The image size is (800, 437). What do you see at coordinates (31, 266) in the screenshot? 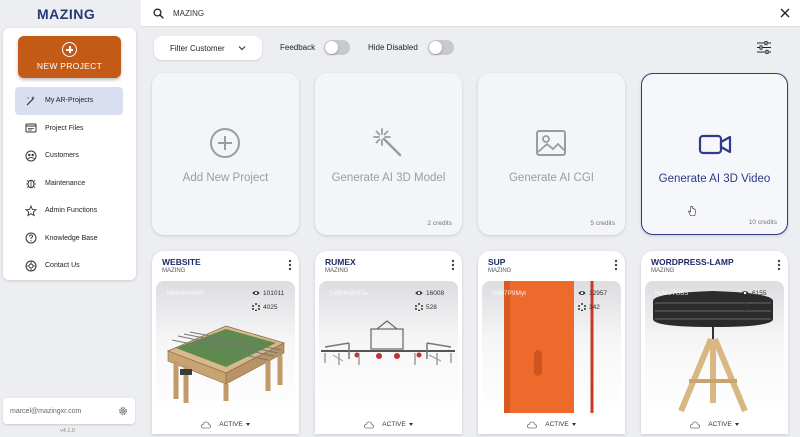
I see `contact-icon` at bounding box center [31, 266].